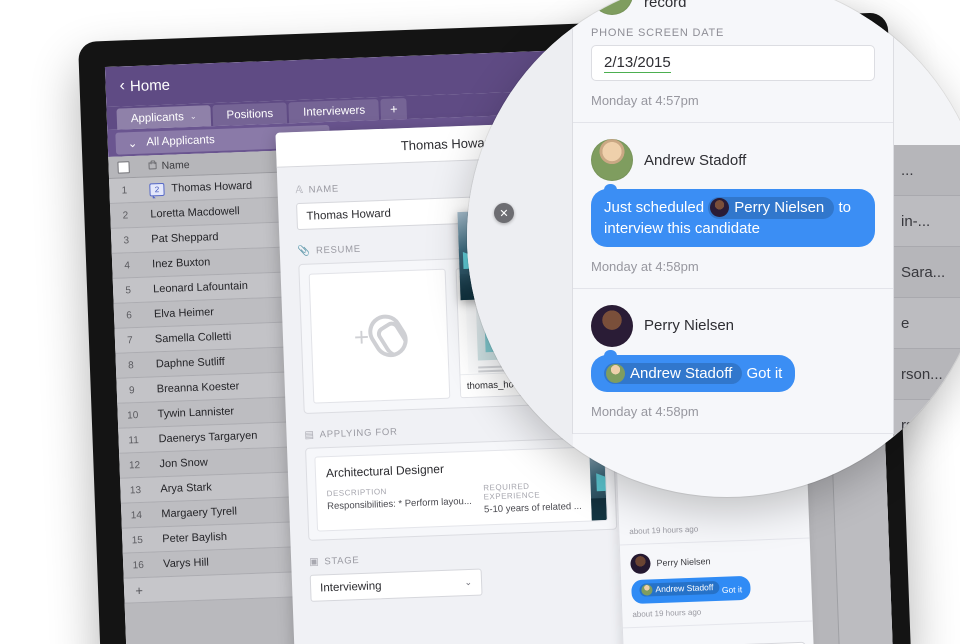  Describe the element at coordinates (667, 613) in the screenshot. I see `activity-timestamp: about 19 hours ago` at that location.